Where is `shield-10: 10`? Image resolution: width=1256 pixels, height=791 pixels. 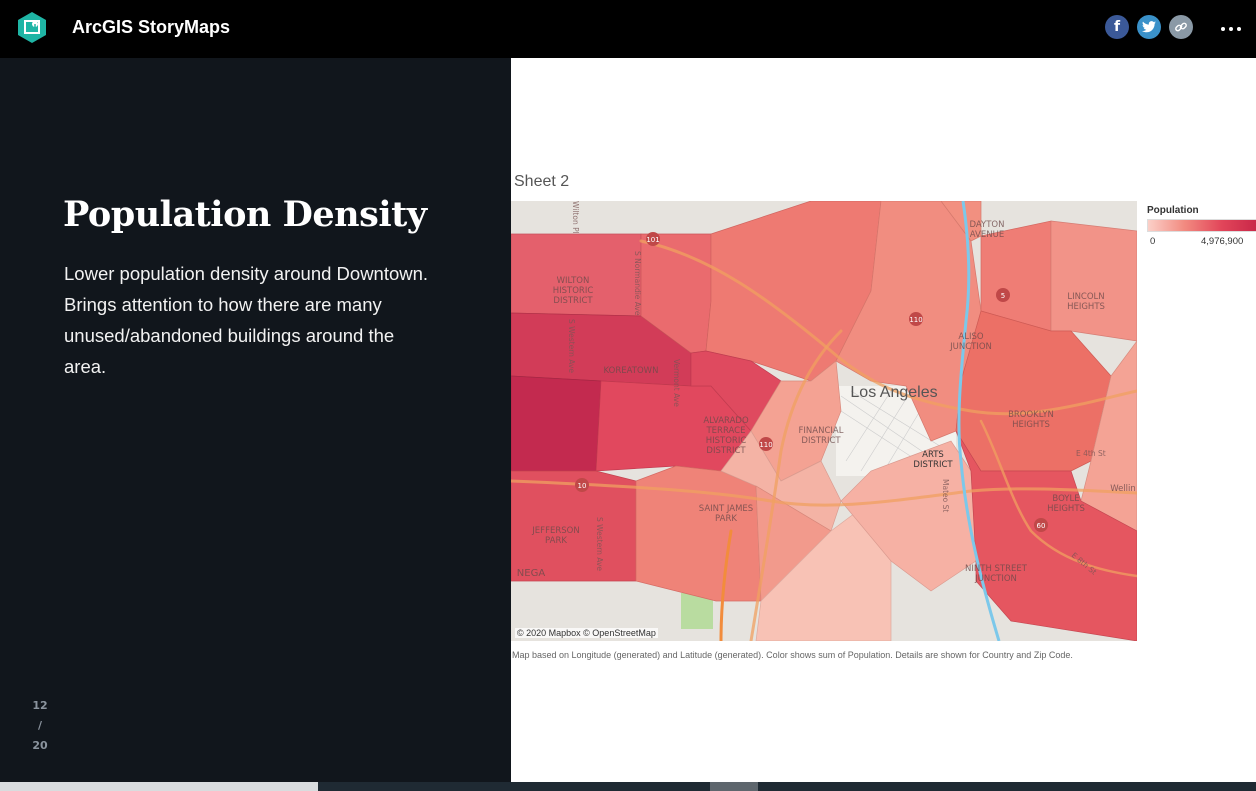
shield-10: 10 is located at coordinates (582, 486).